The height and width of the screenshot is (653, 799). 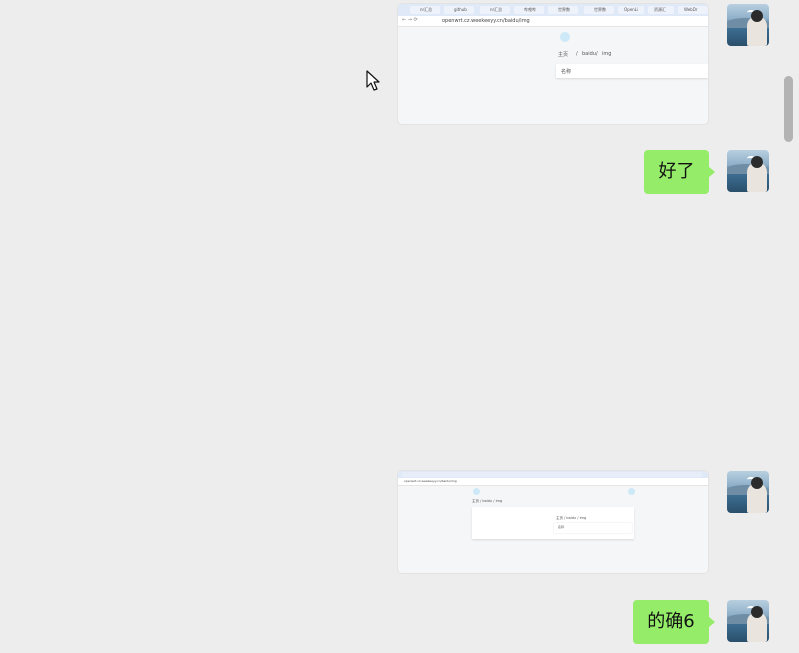 I want to click on browser-address-bar: openwrt.cz.weekeeyy.cn/baidu/img, so click(x=553, y=482).